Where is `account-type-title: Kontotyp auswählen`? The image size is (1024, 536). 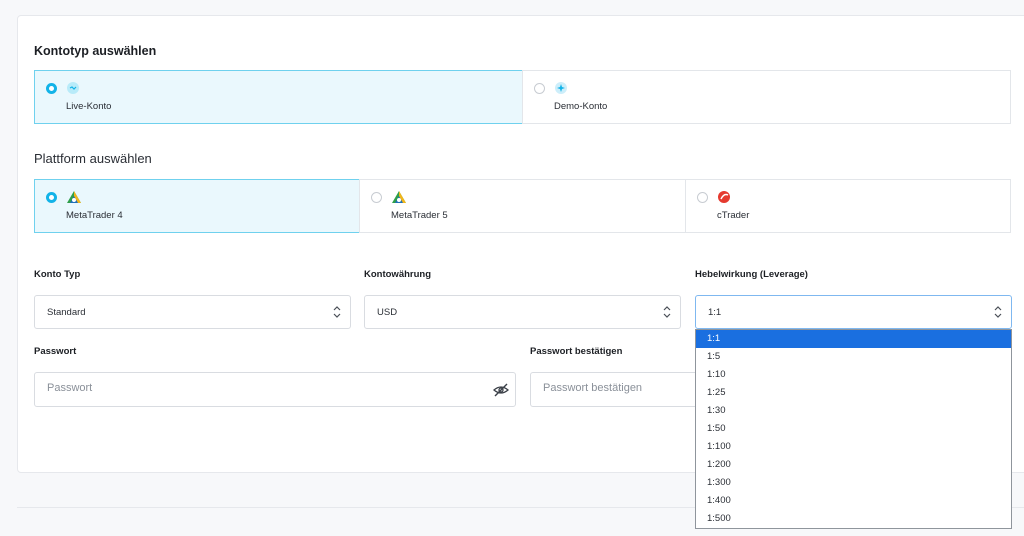 account-type-title: Kontotyp auswählen is located at coordinates (95, 51).